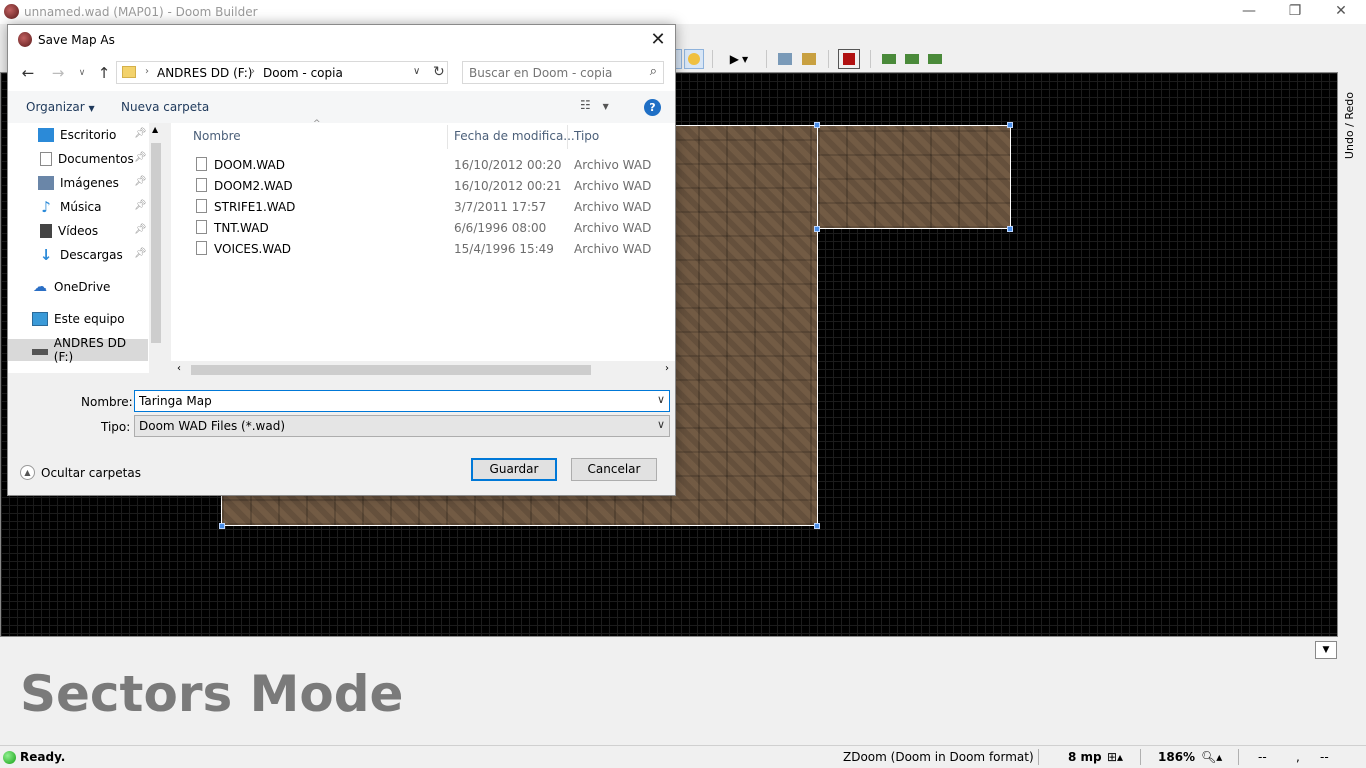 This screenshot has width=1366, height=768. Describe the element at coordinates (1249, 12) in the screenshot. I see `minimize-button: —` at that location.